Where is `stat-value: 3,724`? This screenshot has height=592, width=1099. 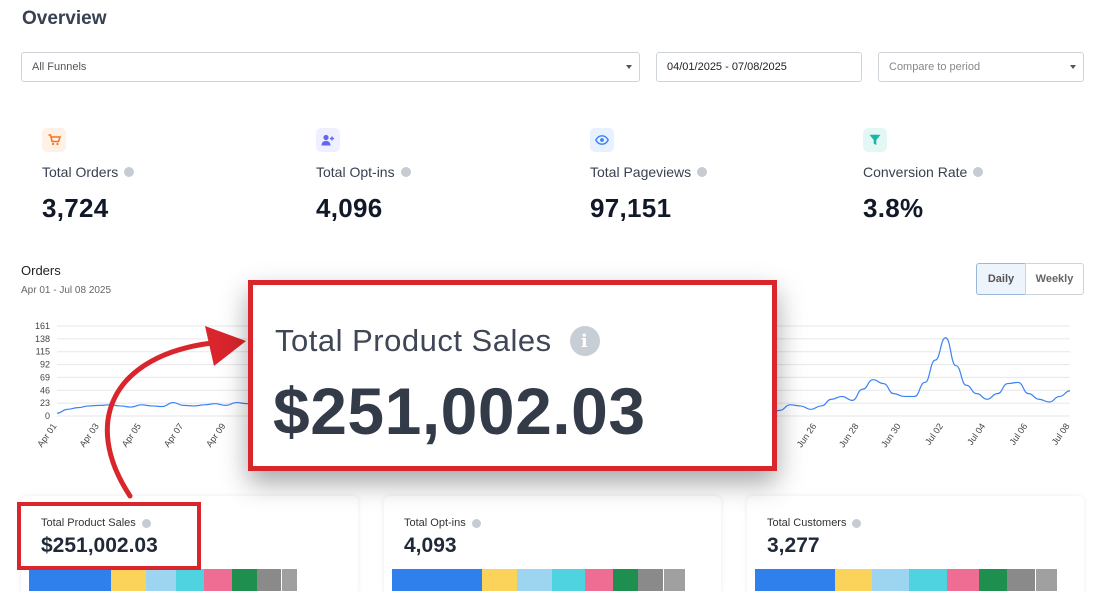
stat-value: 3,724 is located at coordinates (75, 208).